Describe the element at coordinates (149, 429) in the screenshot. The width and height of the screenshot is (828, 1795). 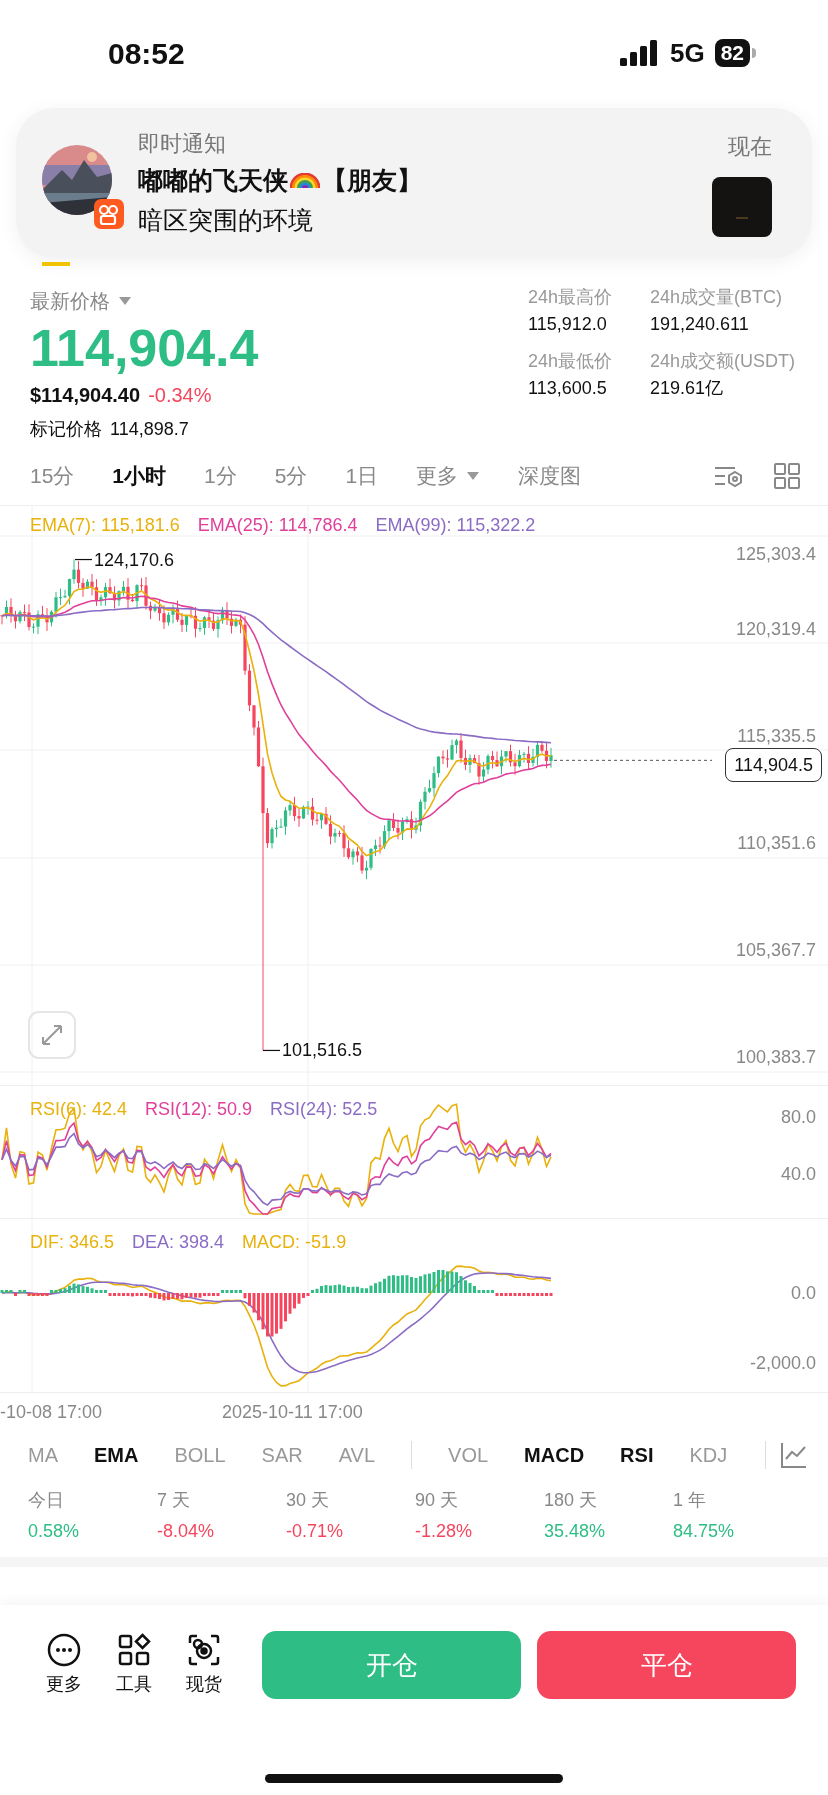
I see `mark-price: 114,898.7` at that location.